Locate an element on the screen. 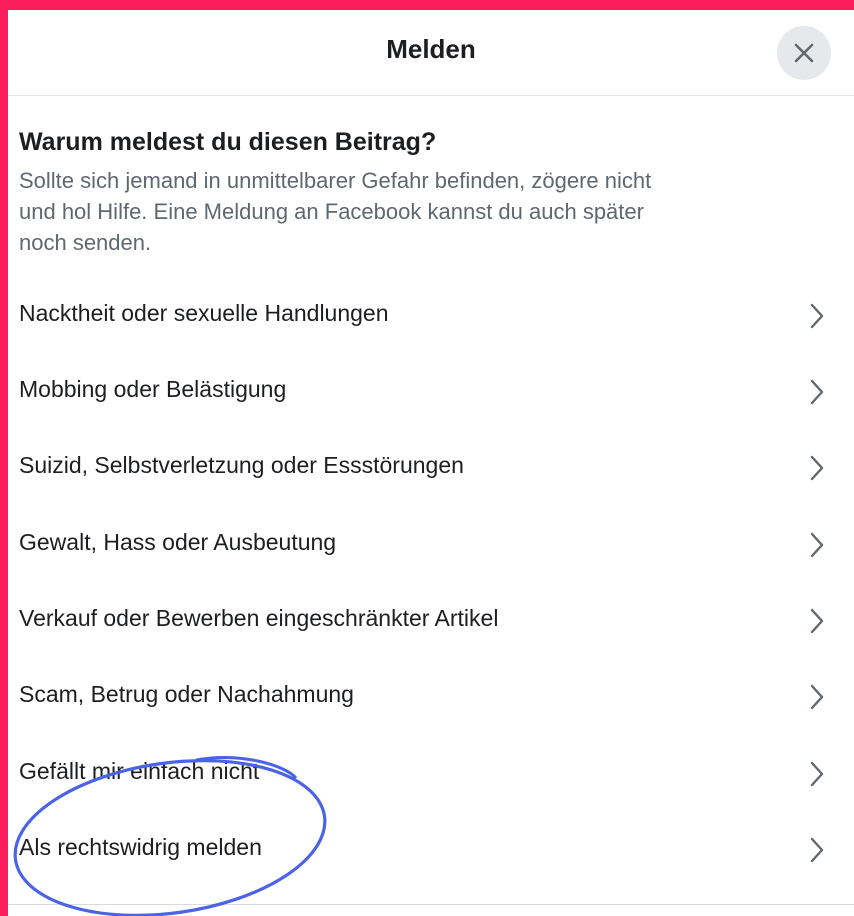 This screenshot has height=916, width=854. dialog-title: Melden is located at coordinates (431, 49).